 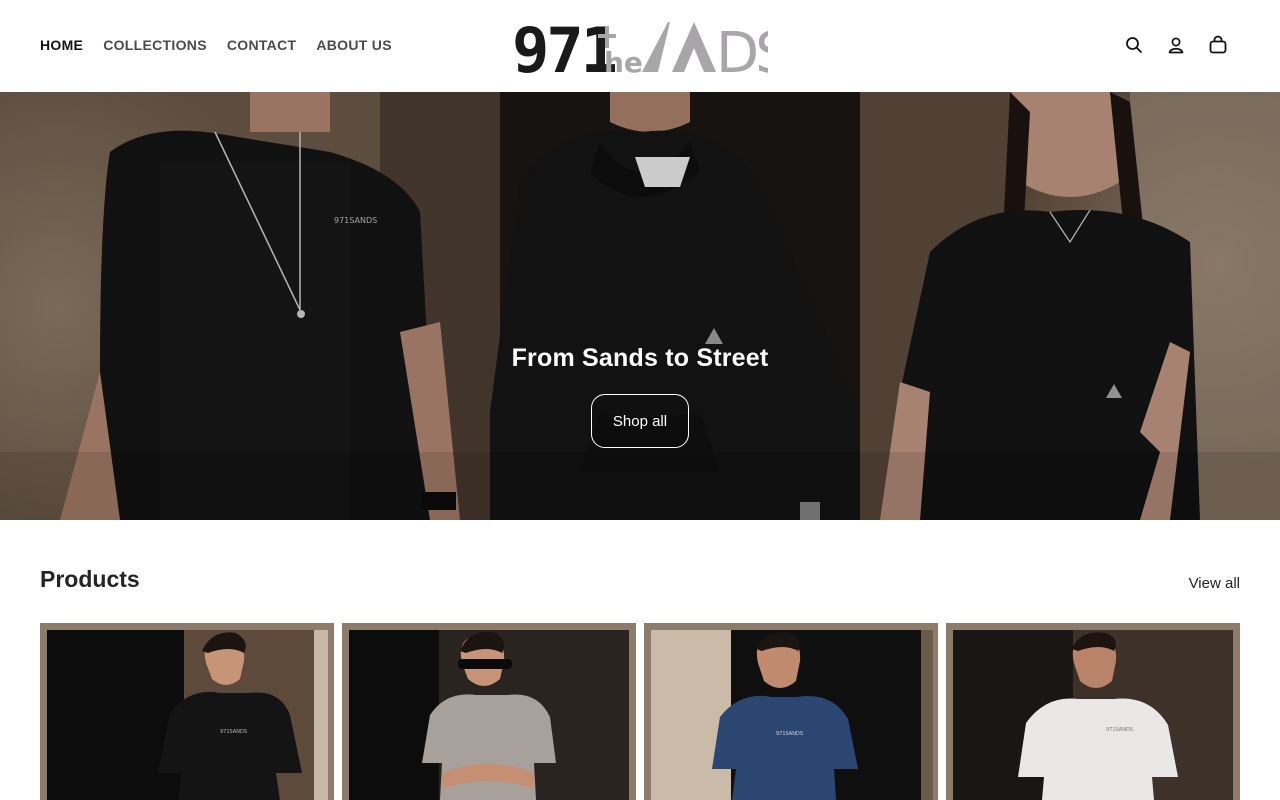 I want to click on product-card, so click(x=489, y=711).